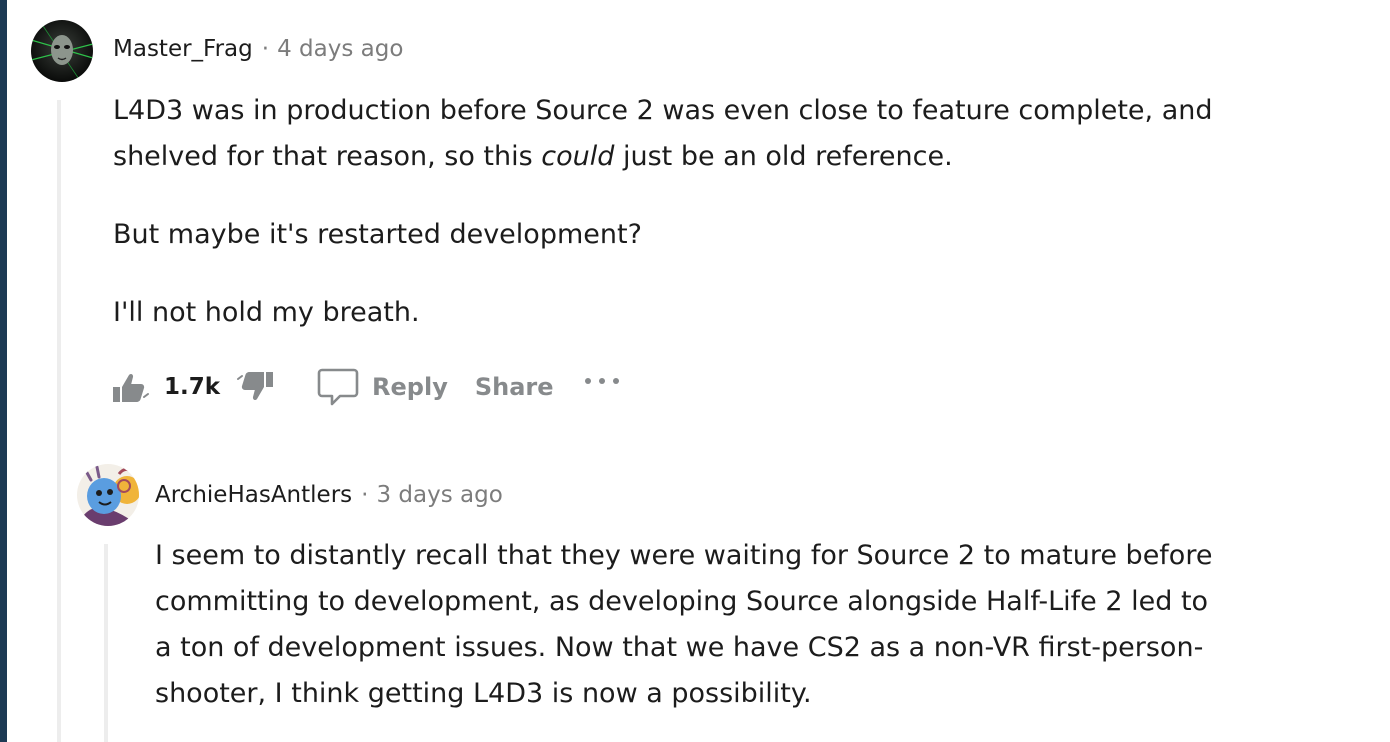 Image resolution: width=1390 pixels, height=742 pixels. Describe the element at coordinates (183, 49) in the screenshot. I see `author-name: Master_Frag` at that location.